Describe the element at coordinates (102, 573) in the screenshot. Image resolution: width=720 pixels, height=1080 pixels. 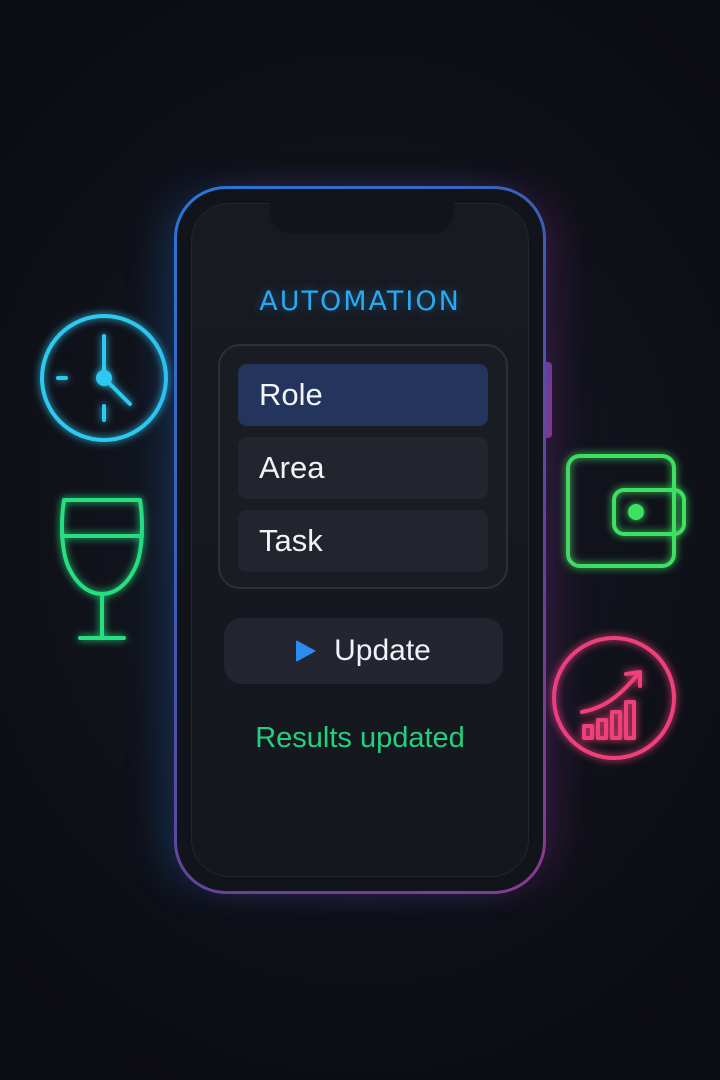
I see `wine-glass-icon` at that location.